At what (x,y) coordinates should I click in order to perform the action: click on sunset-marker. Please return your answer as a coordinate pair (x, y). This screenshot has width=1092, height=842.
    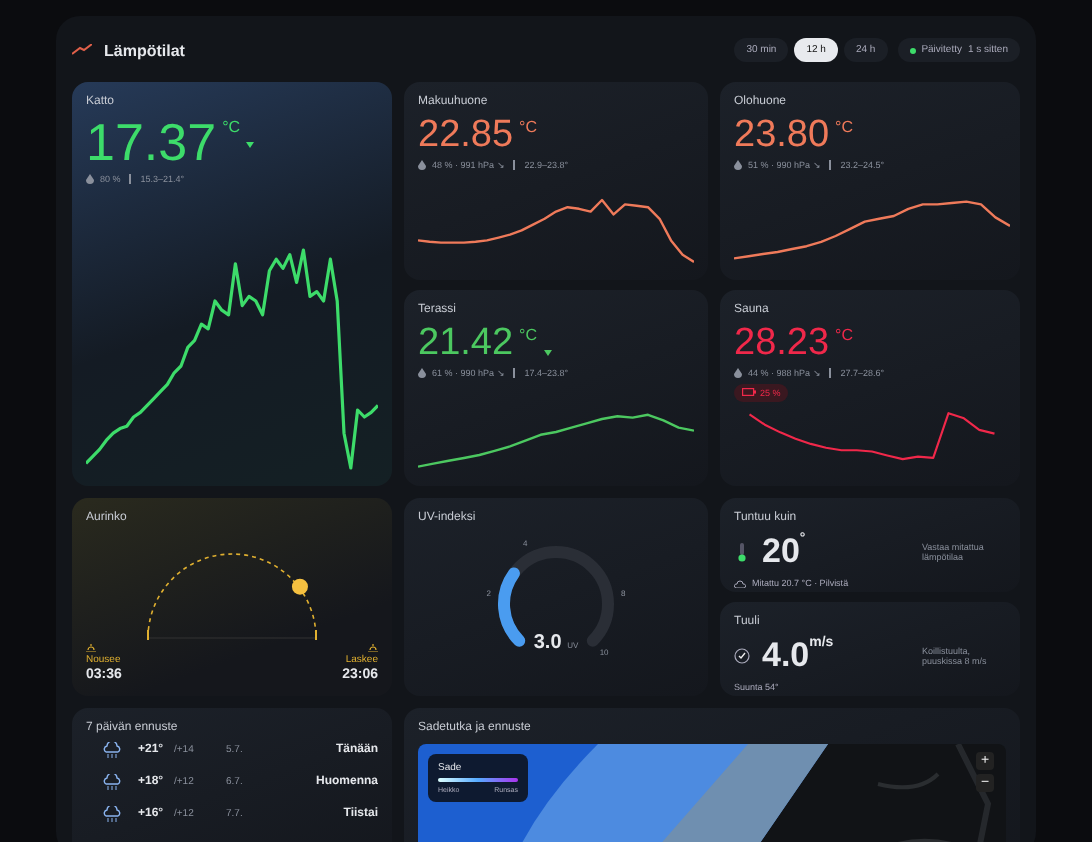
    Looking at the image, I should click on (316, 635).